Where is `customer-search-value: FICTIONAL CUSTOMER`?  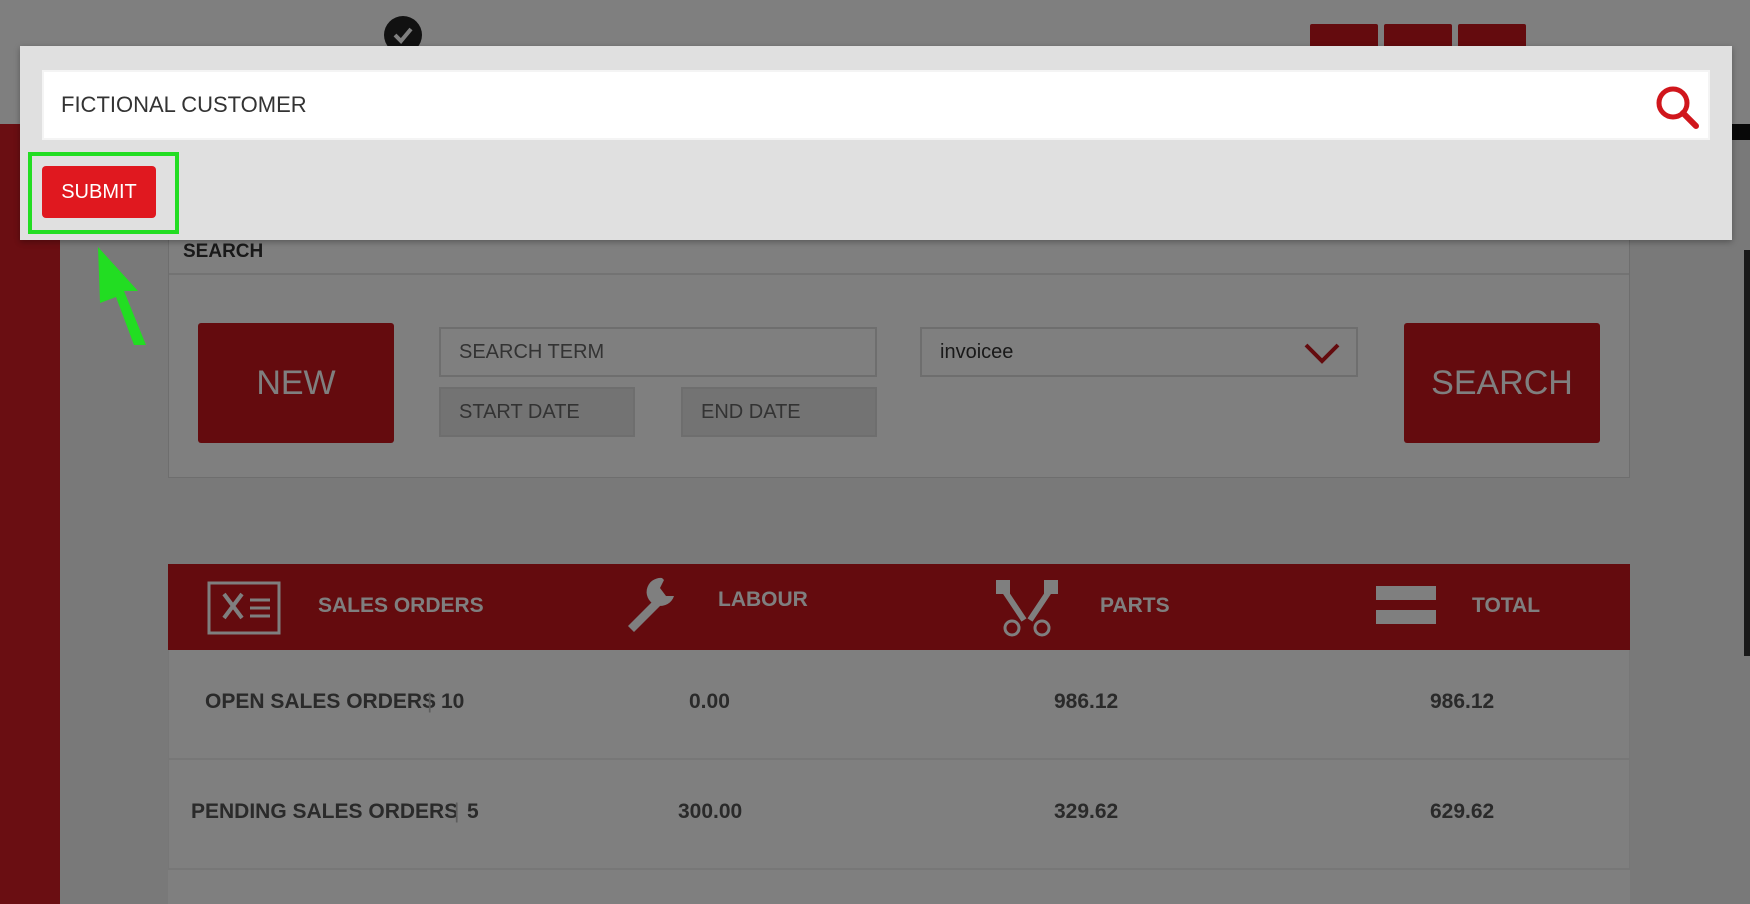
customer-search-value: FICTIONAL CUSTOMER is located at coordinates (184, 104).